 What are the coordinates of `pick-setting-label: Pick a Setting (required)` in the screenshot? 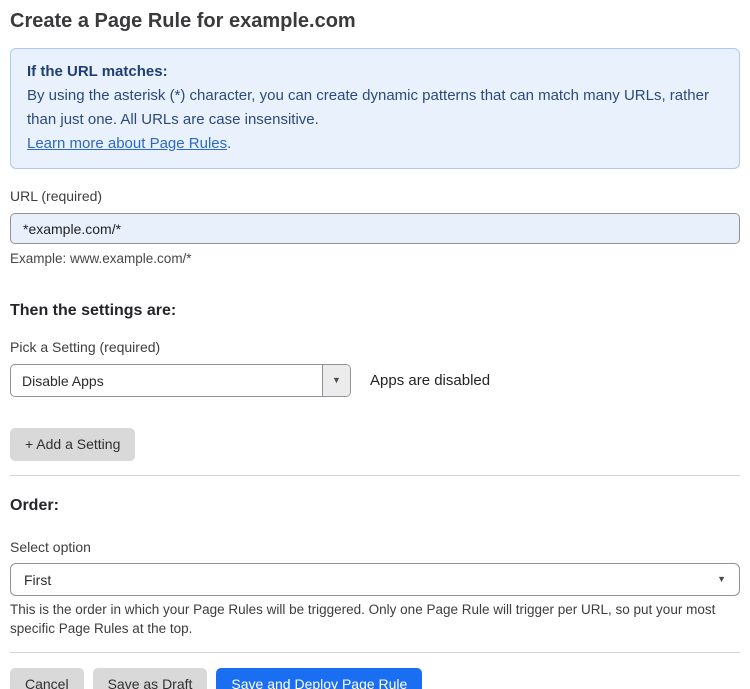 It's located at (85, 347).